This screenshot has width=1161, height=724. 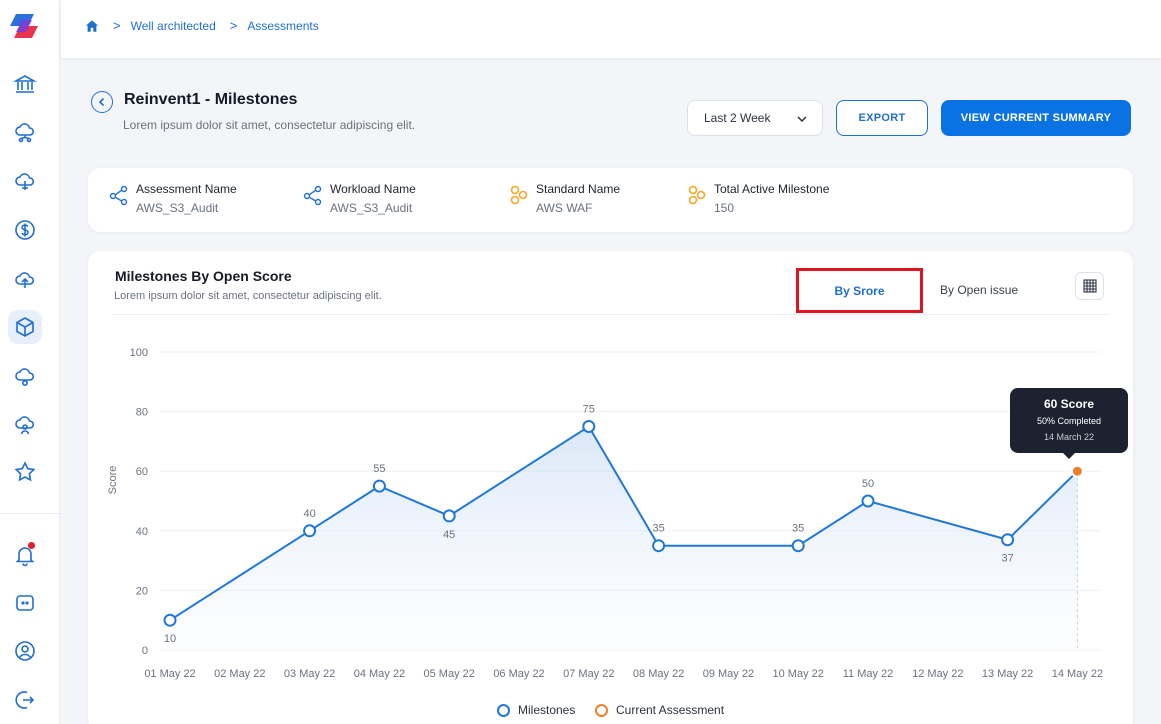 I want to click on info-label: Total Active Milestone, so click(x=772, y=189).